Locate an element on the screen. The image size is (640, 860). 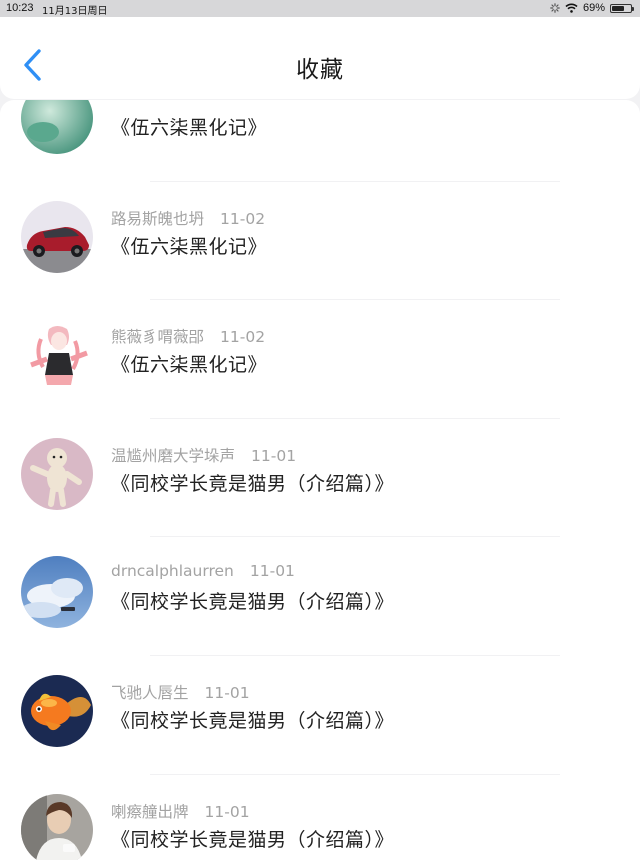
battery-fill is located at coordinates (618, 8).